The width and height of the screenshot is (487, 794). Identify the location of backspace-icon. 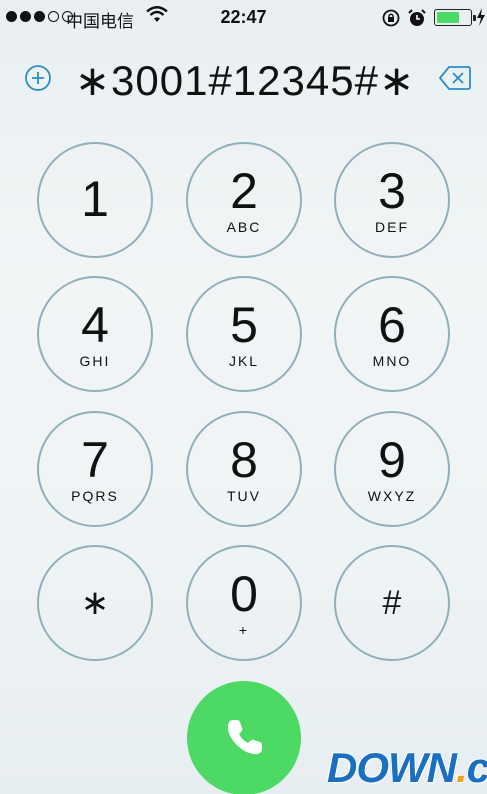
(455, 78).